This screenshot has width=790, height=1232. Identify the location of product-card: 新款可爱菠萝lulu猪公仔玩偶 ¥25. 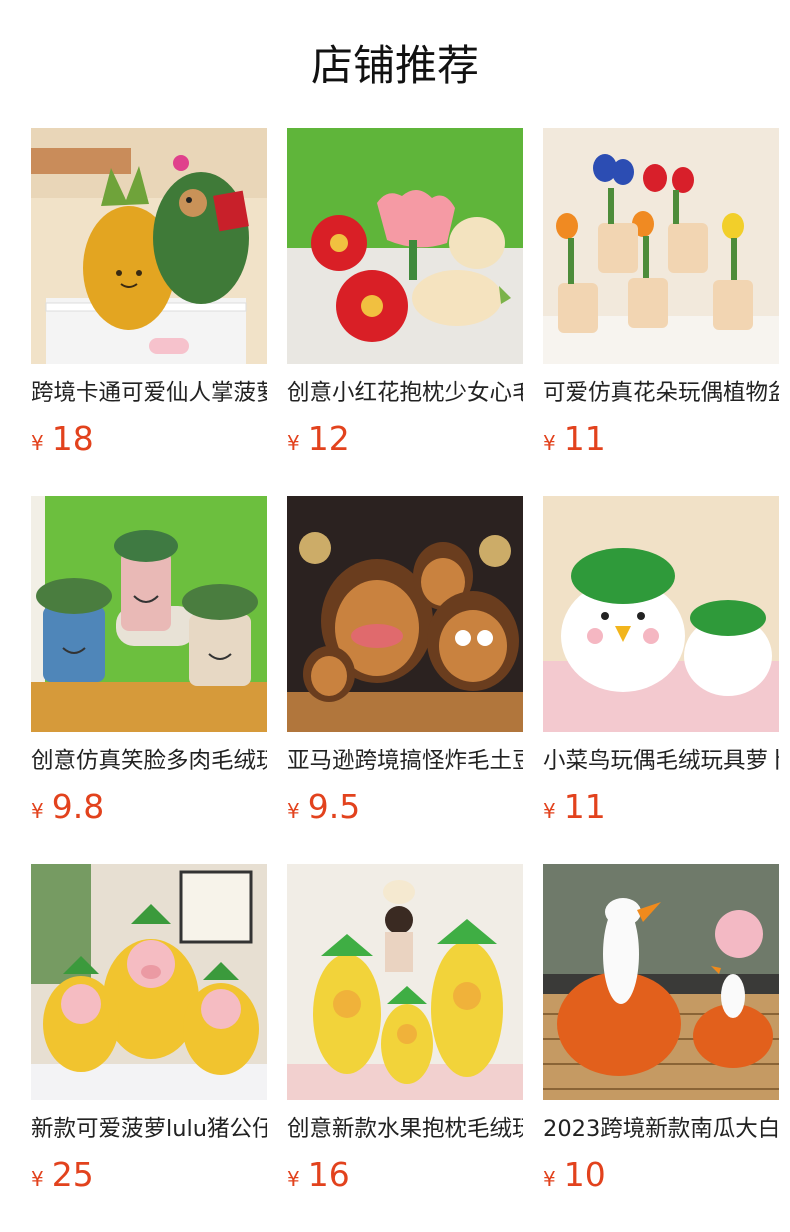
(149, 1029).